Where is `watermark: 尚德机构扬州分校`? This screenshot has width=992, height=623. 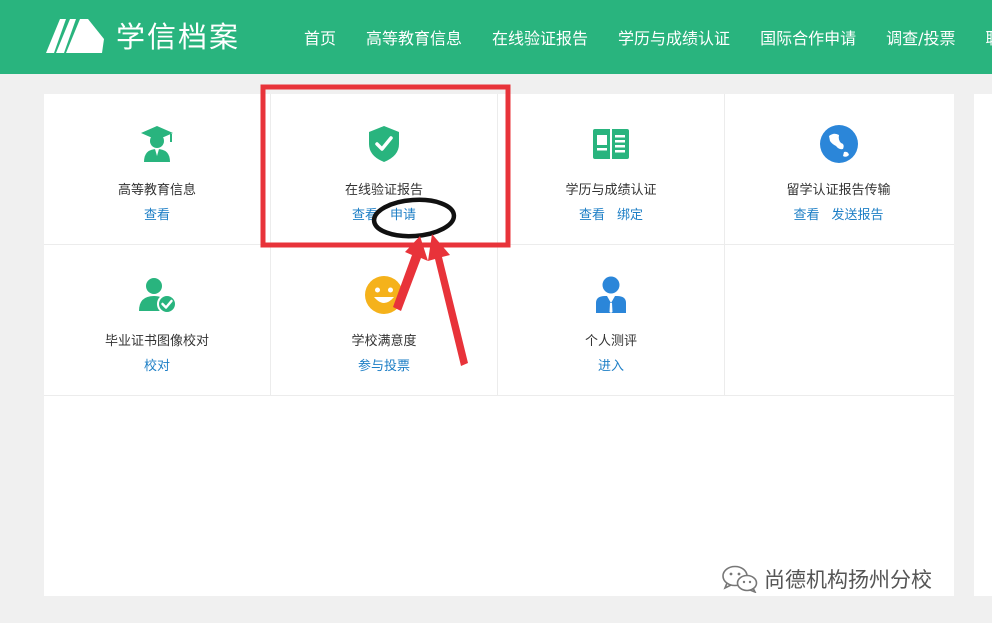
watermark: 尚德机构扬州分校 is located at coordinates (827, 579).